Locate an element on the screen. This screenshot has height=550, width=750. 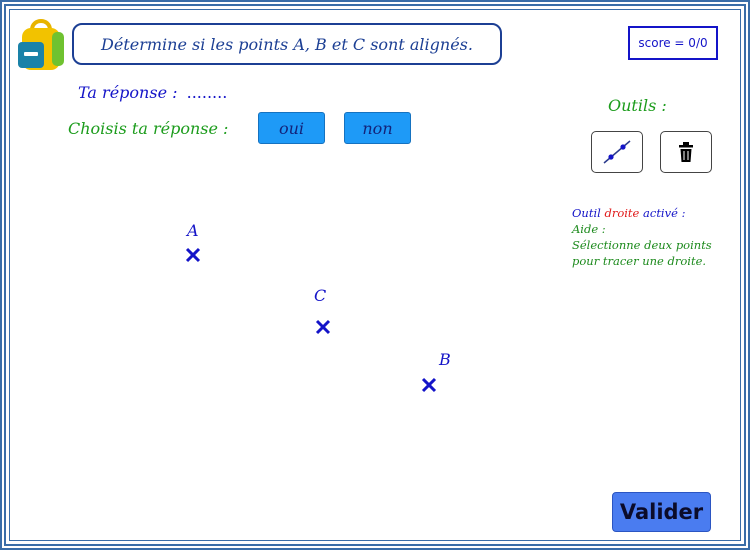
non-button: non is located at coordinates (377, 128).